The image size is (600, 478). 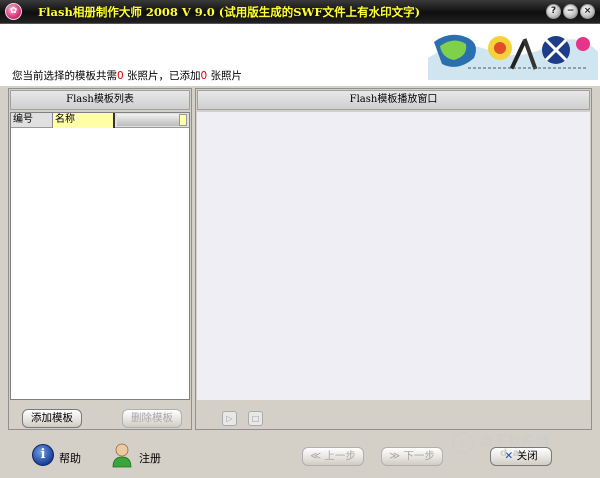 I want to click on added-count: 0, so click(x=204, y=76).